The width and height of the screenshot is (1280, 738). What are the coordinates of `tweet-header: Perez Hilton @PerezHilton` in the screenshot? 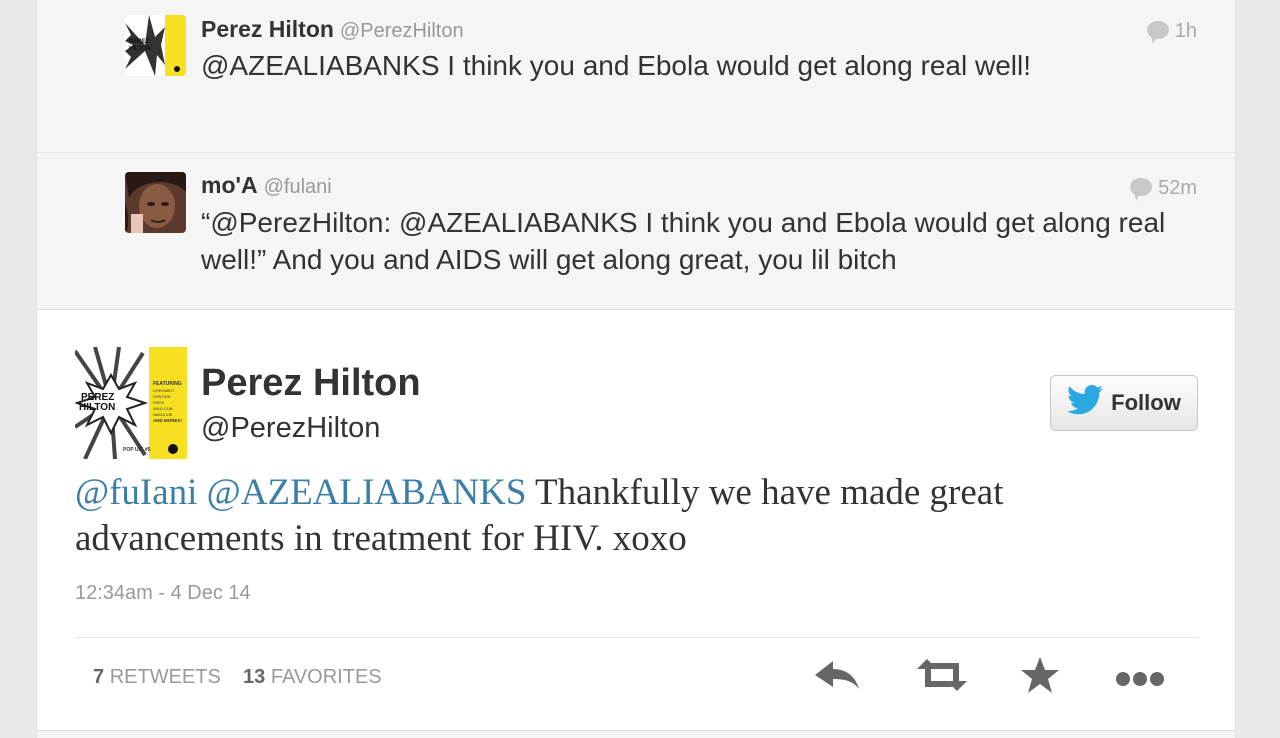 It's located at (332, 29).